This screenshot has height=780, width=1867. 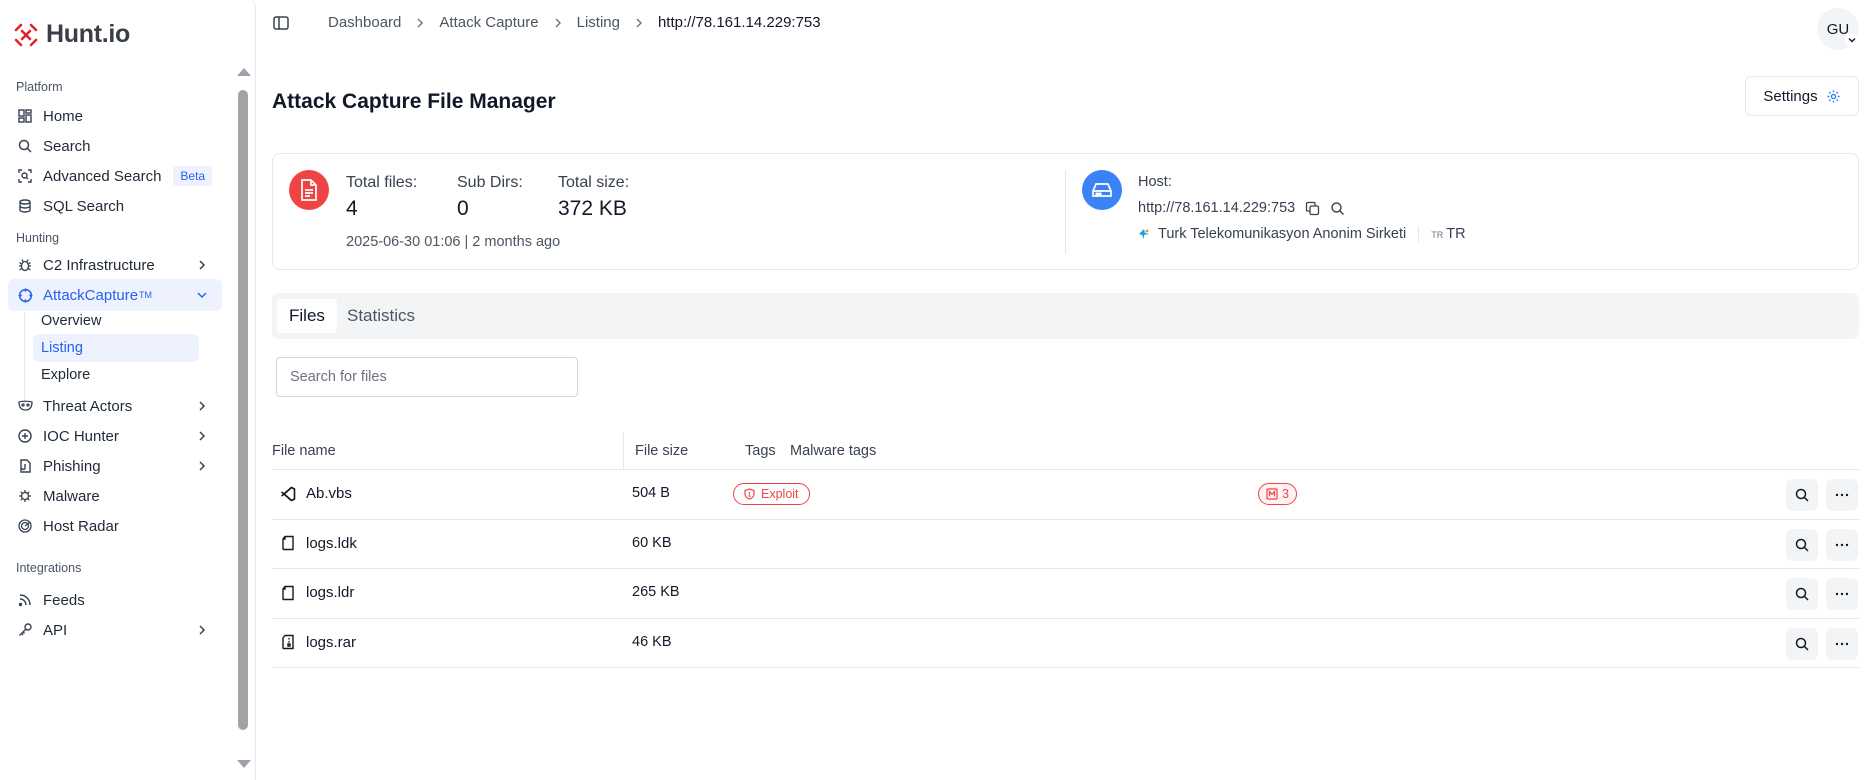 I want to click on file-search-input, so click(x=427, y=377).